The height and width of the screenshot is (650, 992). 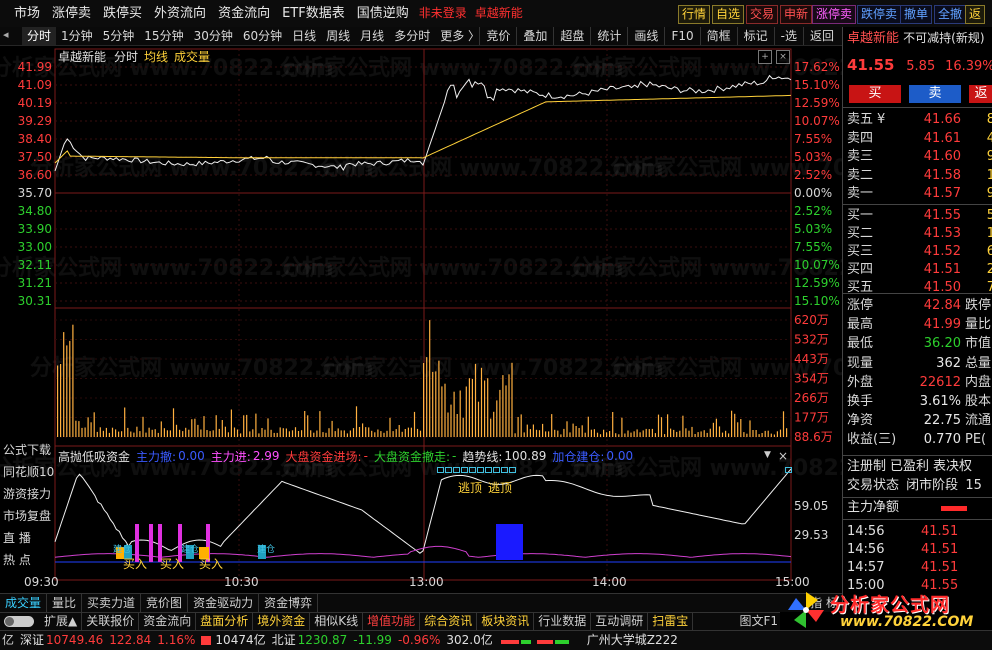 I want to click on ask-row: 卖四 41.61 4, so click(x=919, y=139).